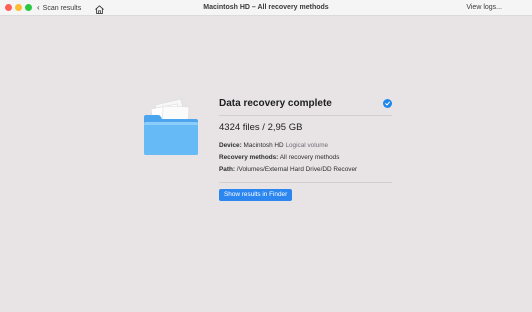 This screenshot has height=312, width=532. What do you see at coordinates (256, 195) in the screenshot?
I see `show-results-in-finder-button: Show results in Finder` at bounding box center [256, 195].